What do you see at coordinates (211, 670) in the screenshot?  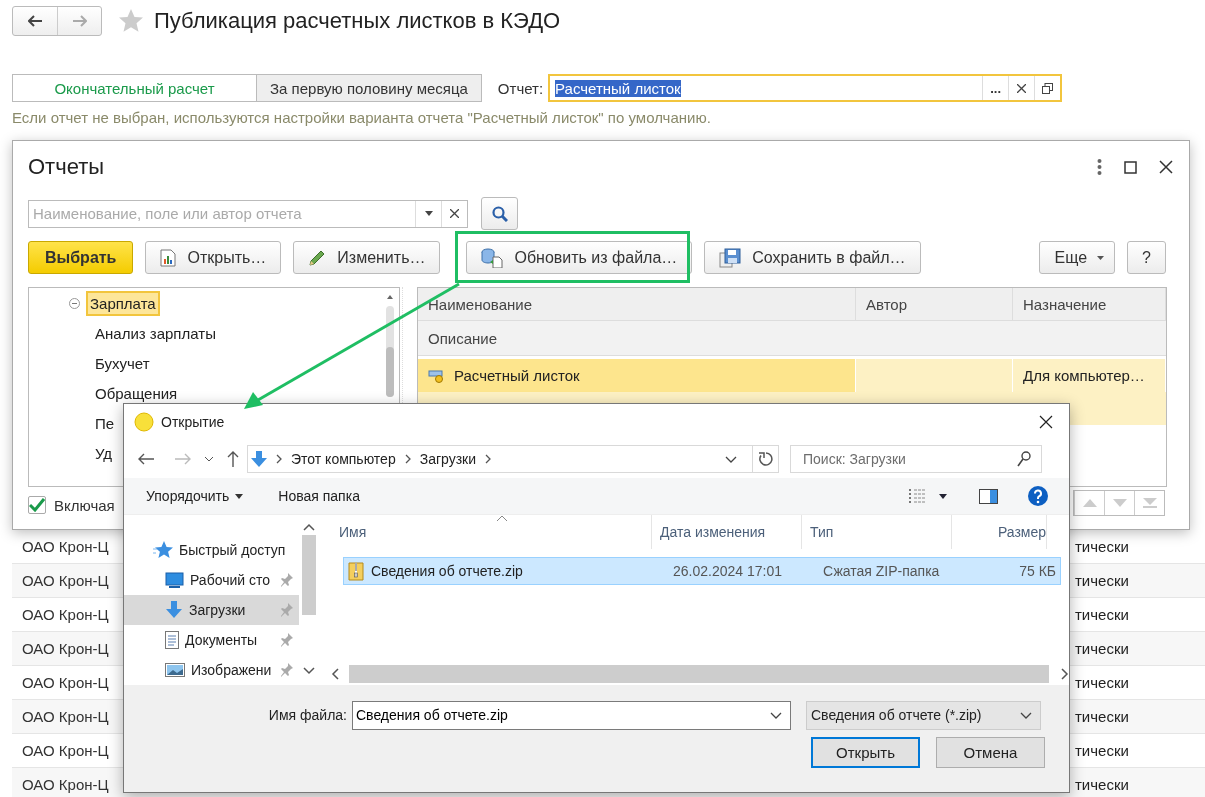 I see `nav-item: Изображени` at bounding box center [211, 670].